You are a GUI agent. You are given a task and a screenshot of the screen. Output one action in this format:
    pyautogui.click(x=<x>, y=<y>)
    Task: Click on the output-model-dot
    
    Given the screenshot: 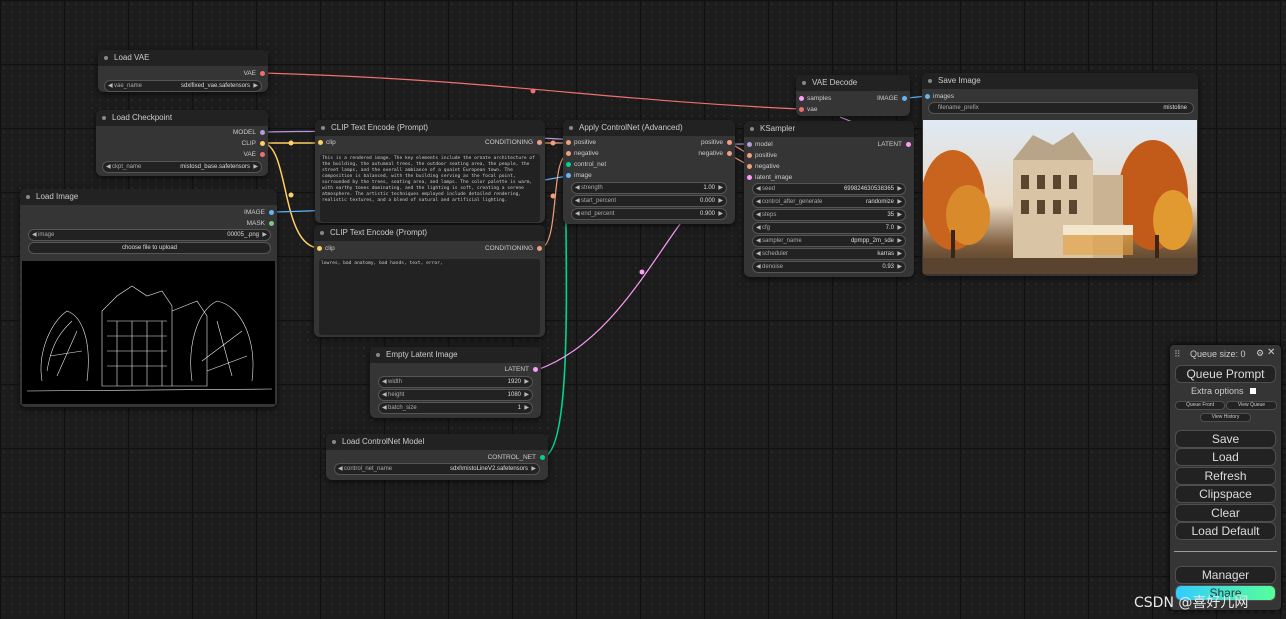 What is the action you would take?
    pyautogui.click(x=262, y=132)
    